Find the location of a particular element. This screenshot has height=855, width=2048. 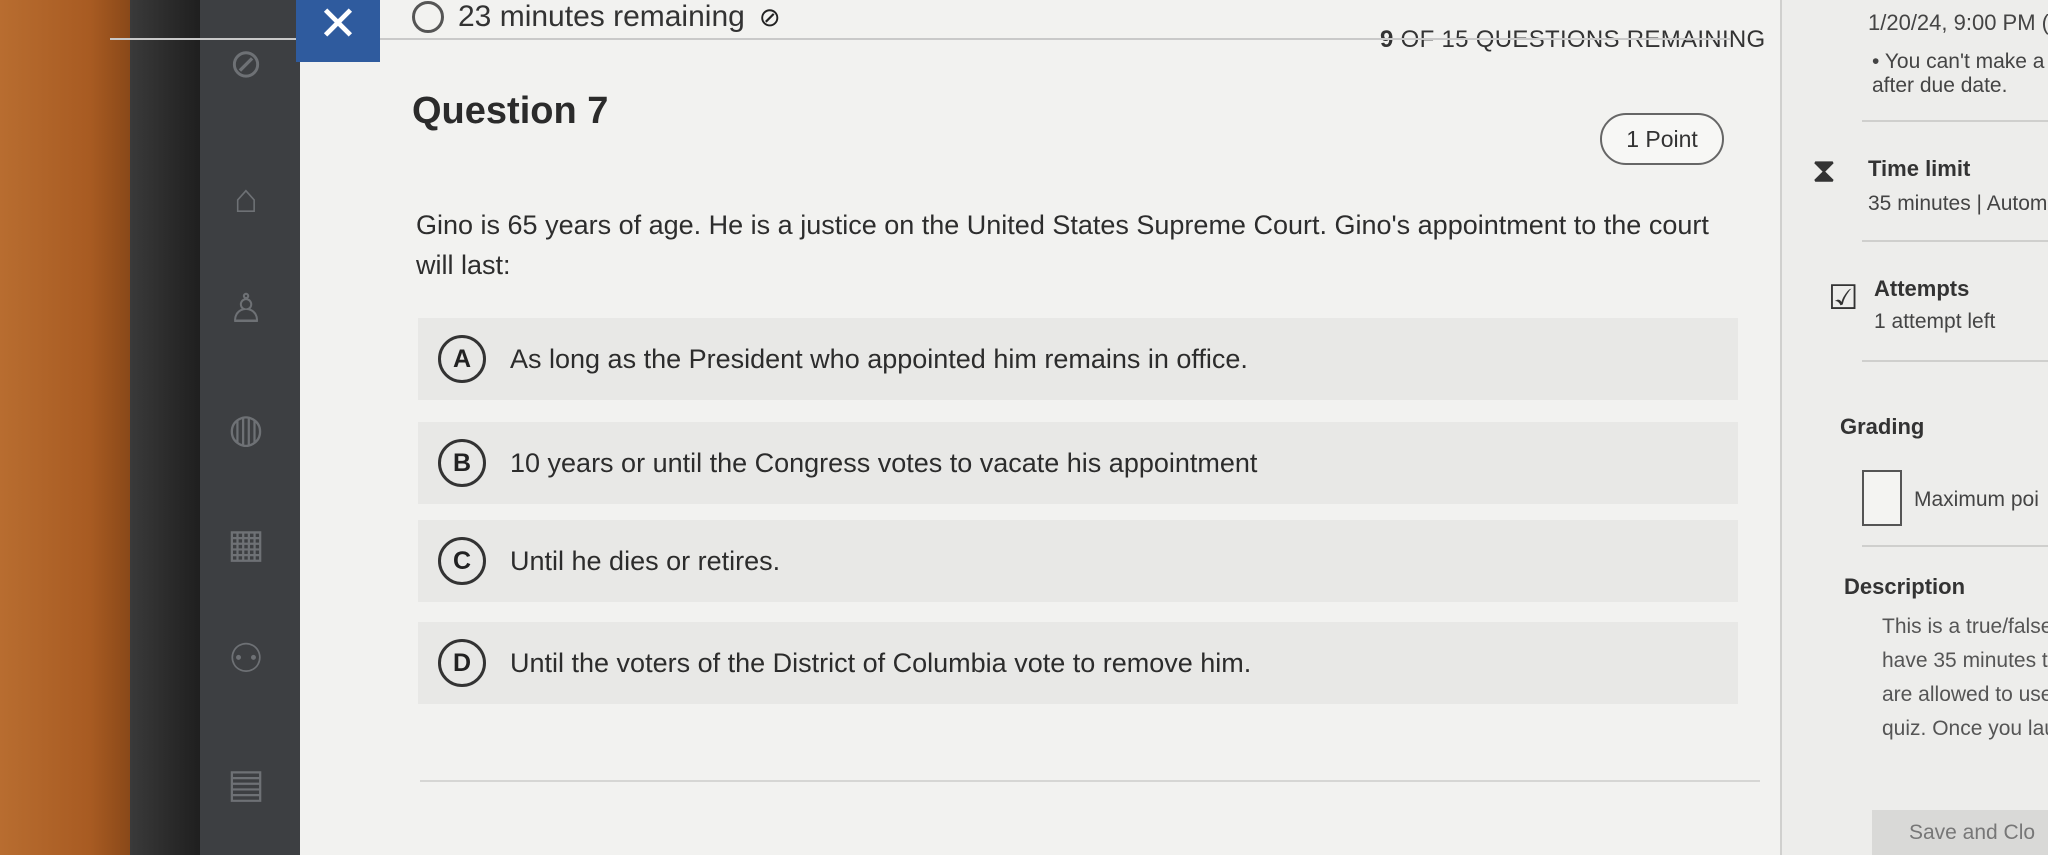

time-limit-label: Time limit is located at coordinates (1919, 168).